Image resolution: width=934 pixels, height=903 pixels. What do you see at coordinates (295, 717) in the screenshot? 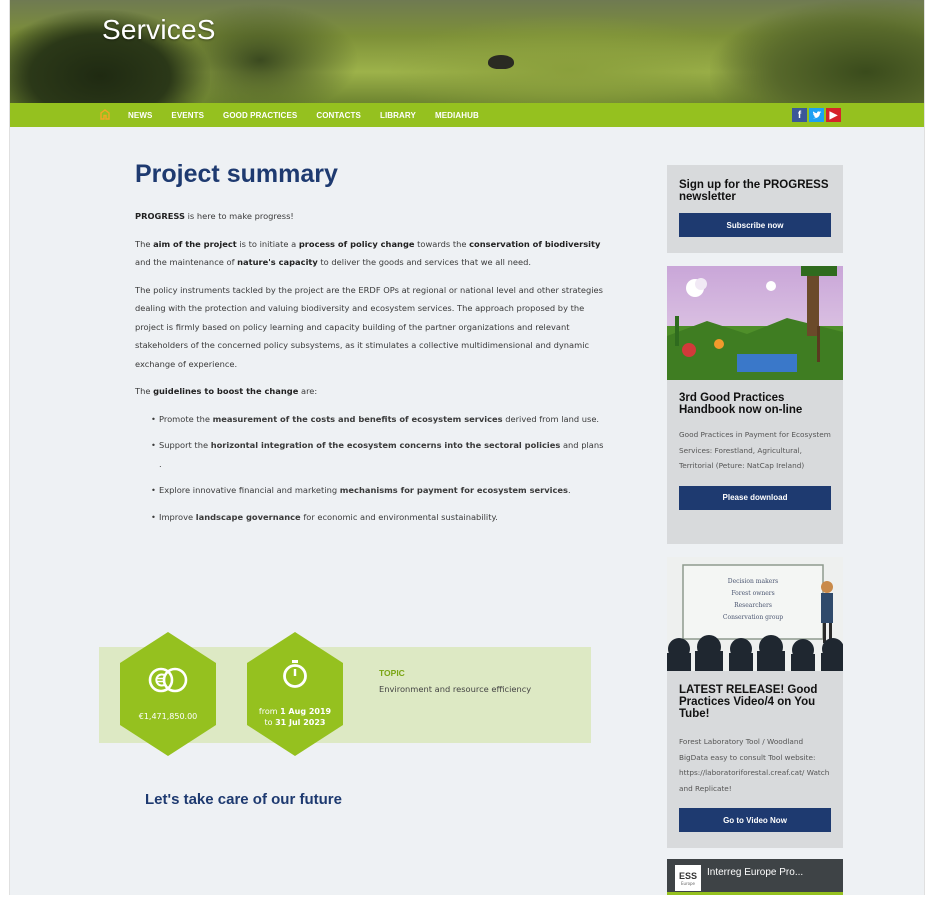
I see `duration-value: from 1 Aug 2019 to 31 Jul 2023` at bounding box center [295, 717].